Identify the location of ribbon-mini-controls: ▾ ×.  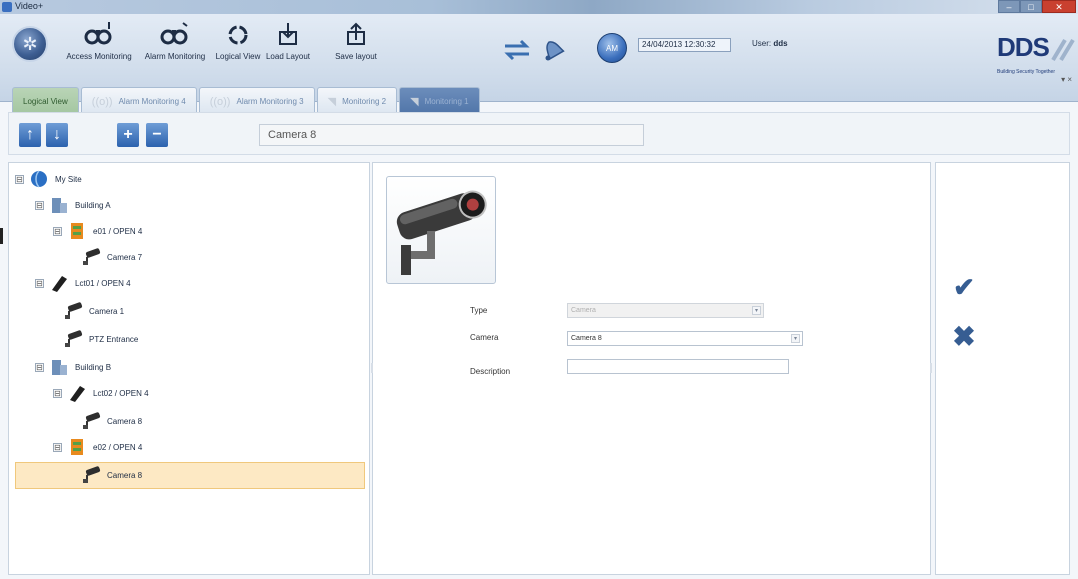
(1066, 79).